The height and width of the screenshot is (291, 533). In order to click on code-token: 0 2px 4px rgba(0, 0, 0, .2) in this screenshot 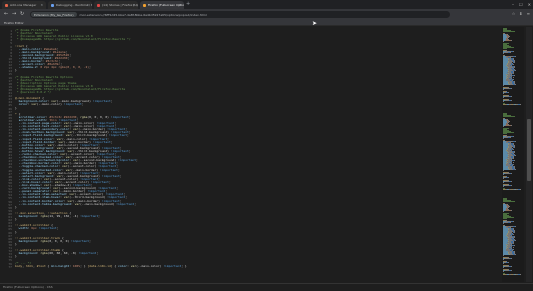, I will do `click(65, 67)`.